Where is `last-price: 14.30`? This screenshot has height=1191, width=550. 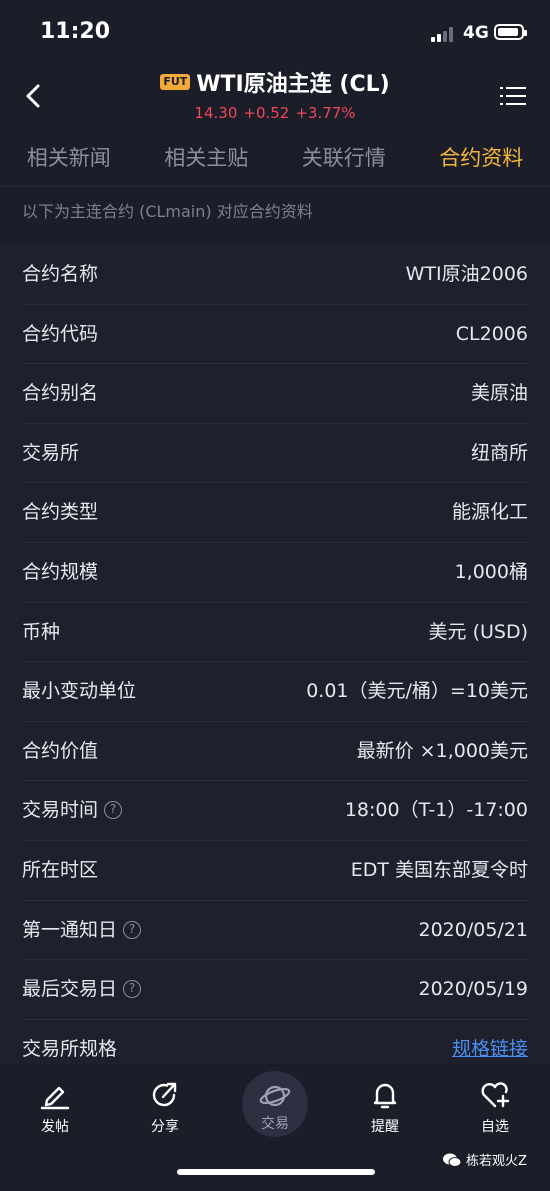
last-price: 14.30 is located at coordinates (216, 113).